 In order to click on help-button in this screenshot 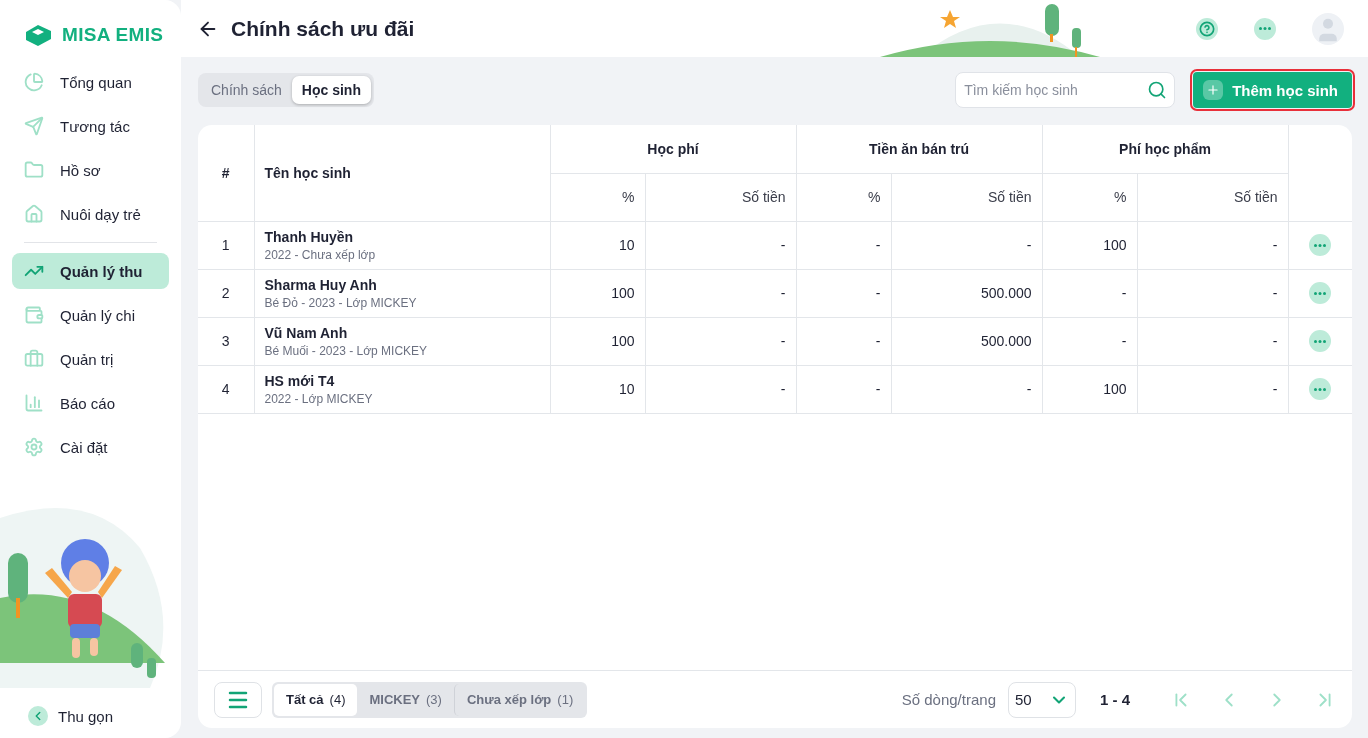, I will do `click(1207, 28)`.